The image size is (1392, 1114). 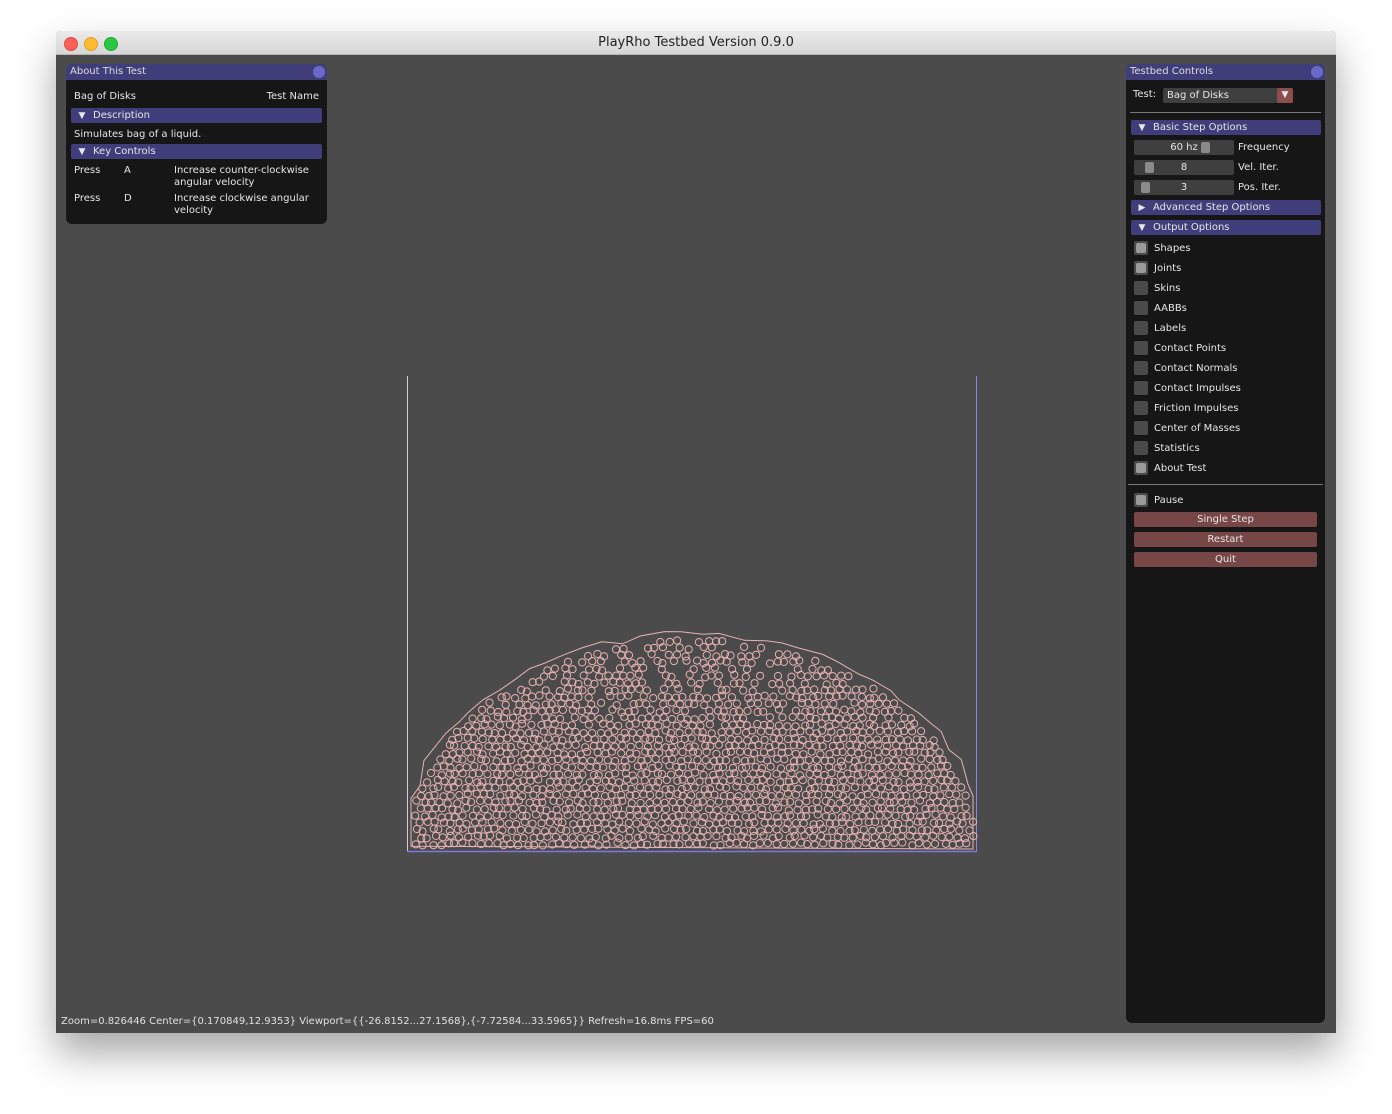 I want to click on slider-vel-iter: 8, so click(x=1184, y=167).